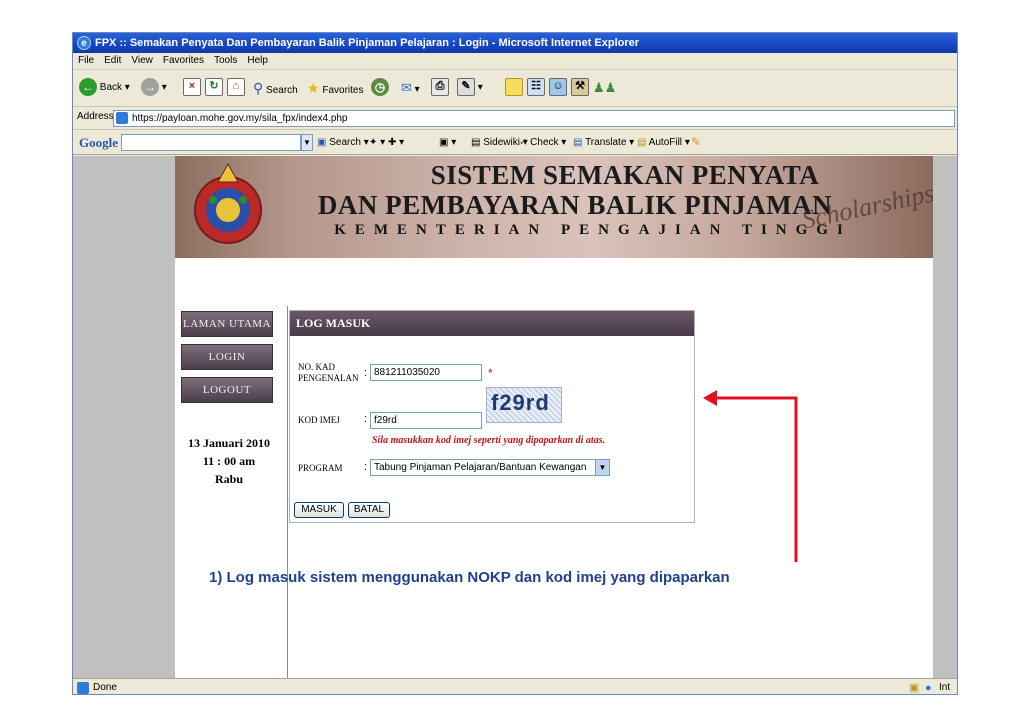 This screenshot has width=1030, height=728. I want to click on check-icon: ✓, so click(523, 142).